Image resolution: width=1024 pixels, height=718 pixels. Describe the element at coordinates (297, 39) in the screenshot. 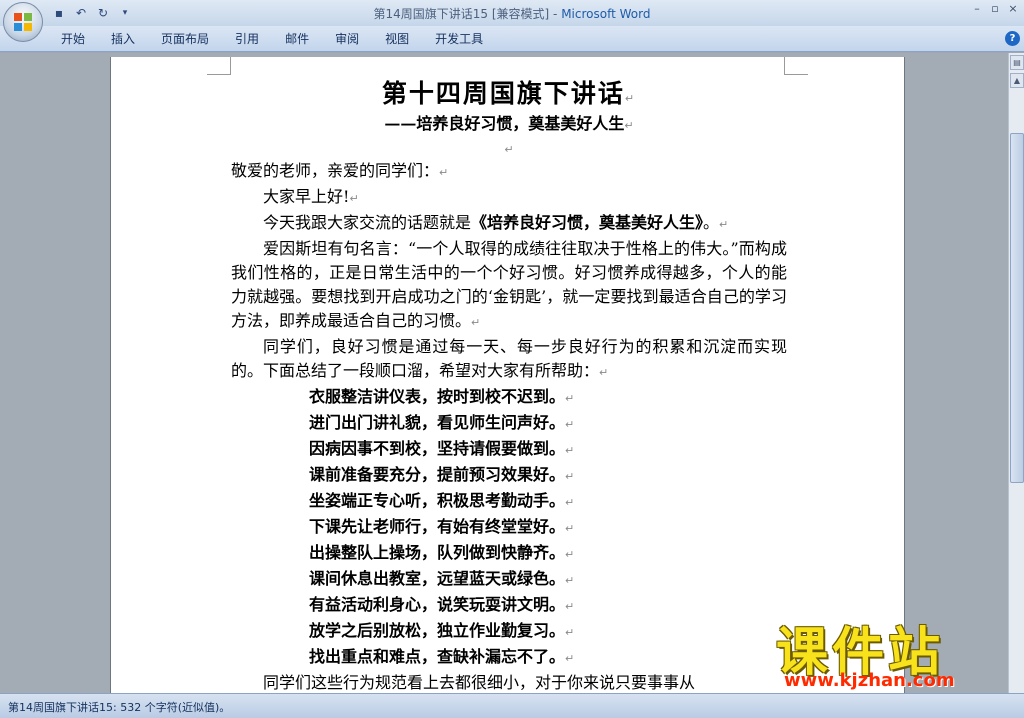

I see `tab-mailings: 邮件` at that location.